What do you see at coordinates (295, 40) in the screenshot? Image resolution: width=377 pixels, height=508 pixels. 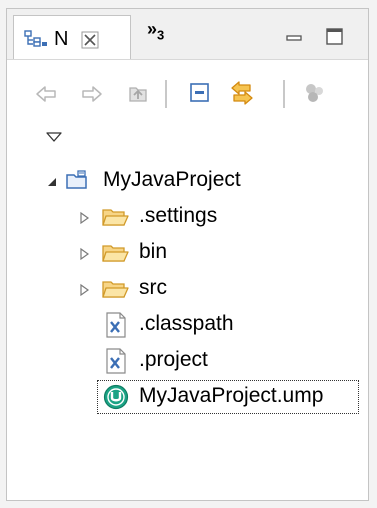 I see `minimize-icon` at bounding box center [295, 40].